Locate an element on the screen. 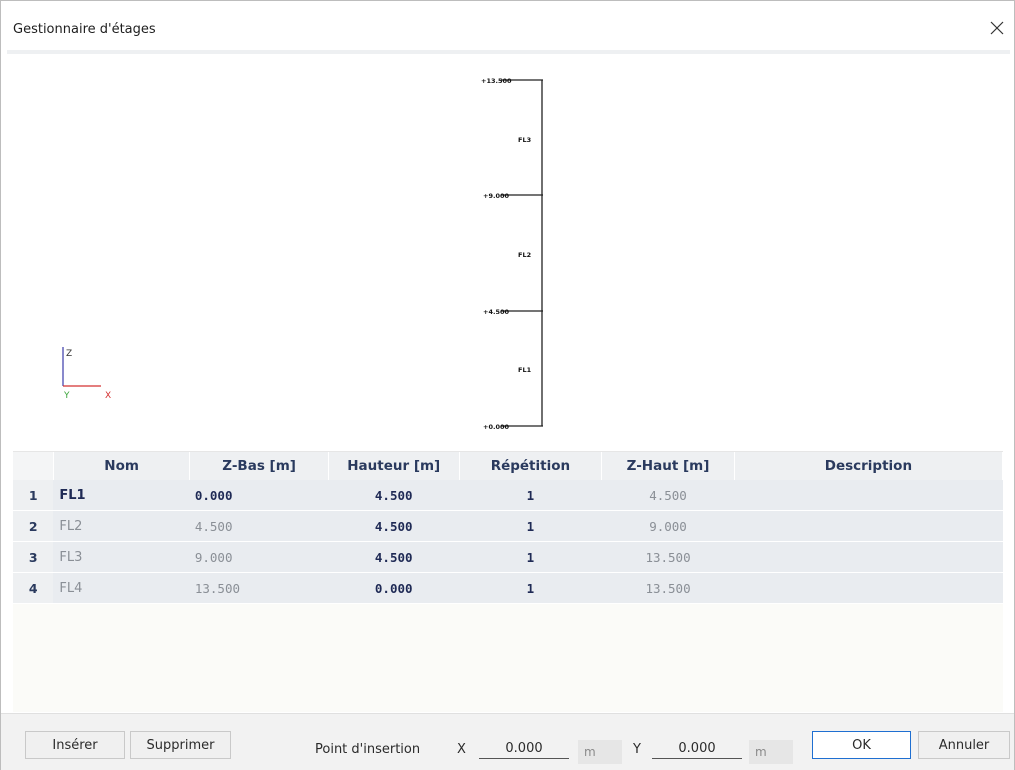  row-number: 3 is located at coordinates (33, 557).